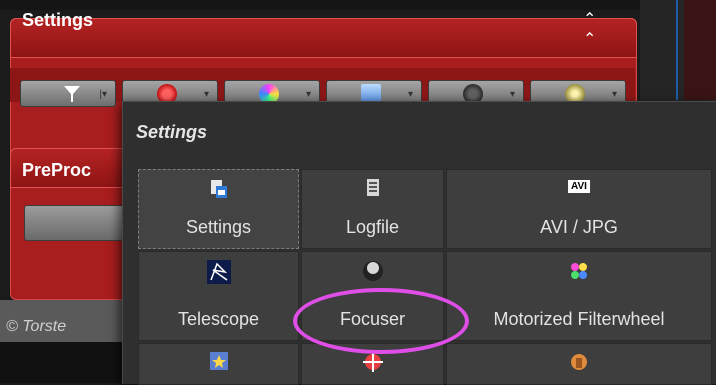 This screenshot has width=716, height=385. Describe the element at coordinates (373, 273) in the screenshot. I see `focuser-icon` at that location.